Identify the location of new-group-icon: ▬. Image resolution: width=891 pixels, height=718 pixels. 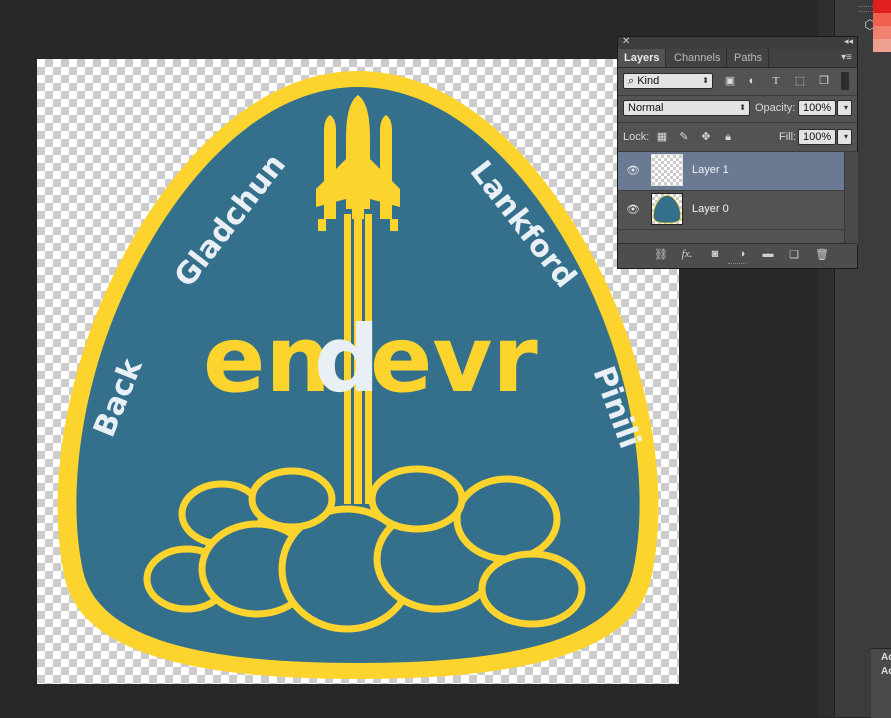
(768, 255).